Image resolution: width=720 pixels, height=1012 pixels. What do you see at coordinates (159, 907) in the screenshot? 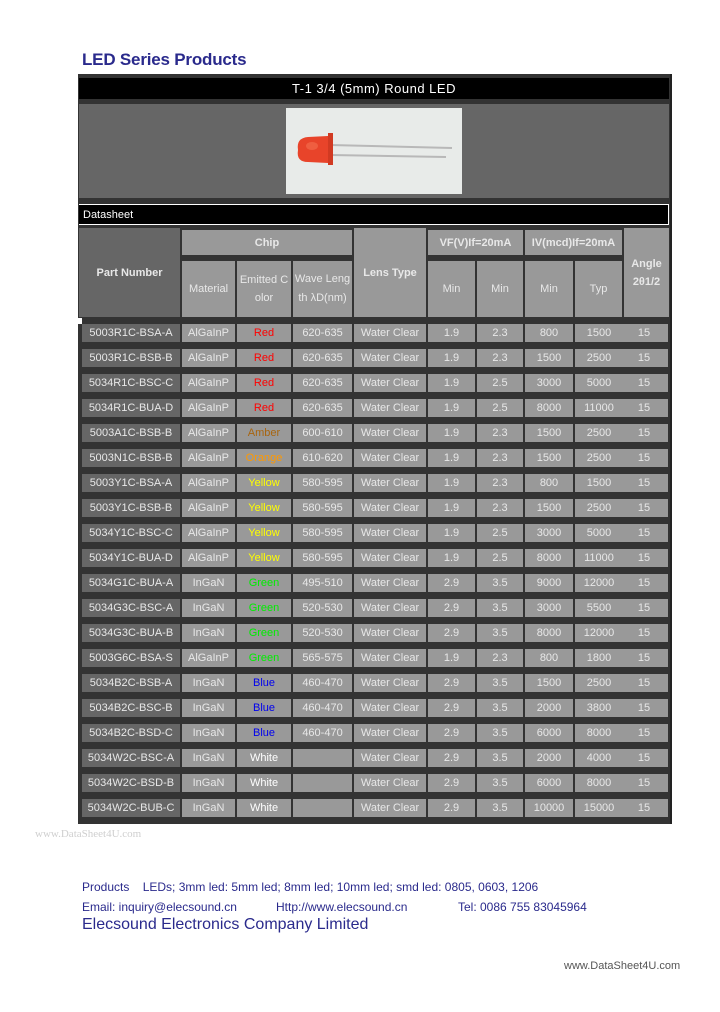
I see `email-link: Email: inquiry@elecsound.cn` at bounding box center [159, 907].